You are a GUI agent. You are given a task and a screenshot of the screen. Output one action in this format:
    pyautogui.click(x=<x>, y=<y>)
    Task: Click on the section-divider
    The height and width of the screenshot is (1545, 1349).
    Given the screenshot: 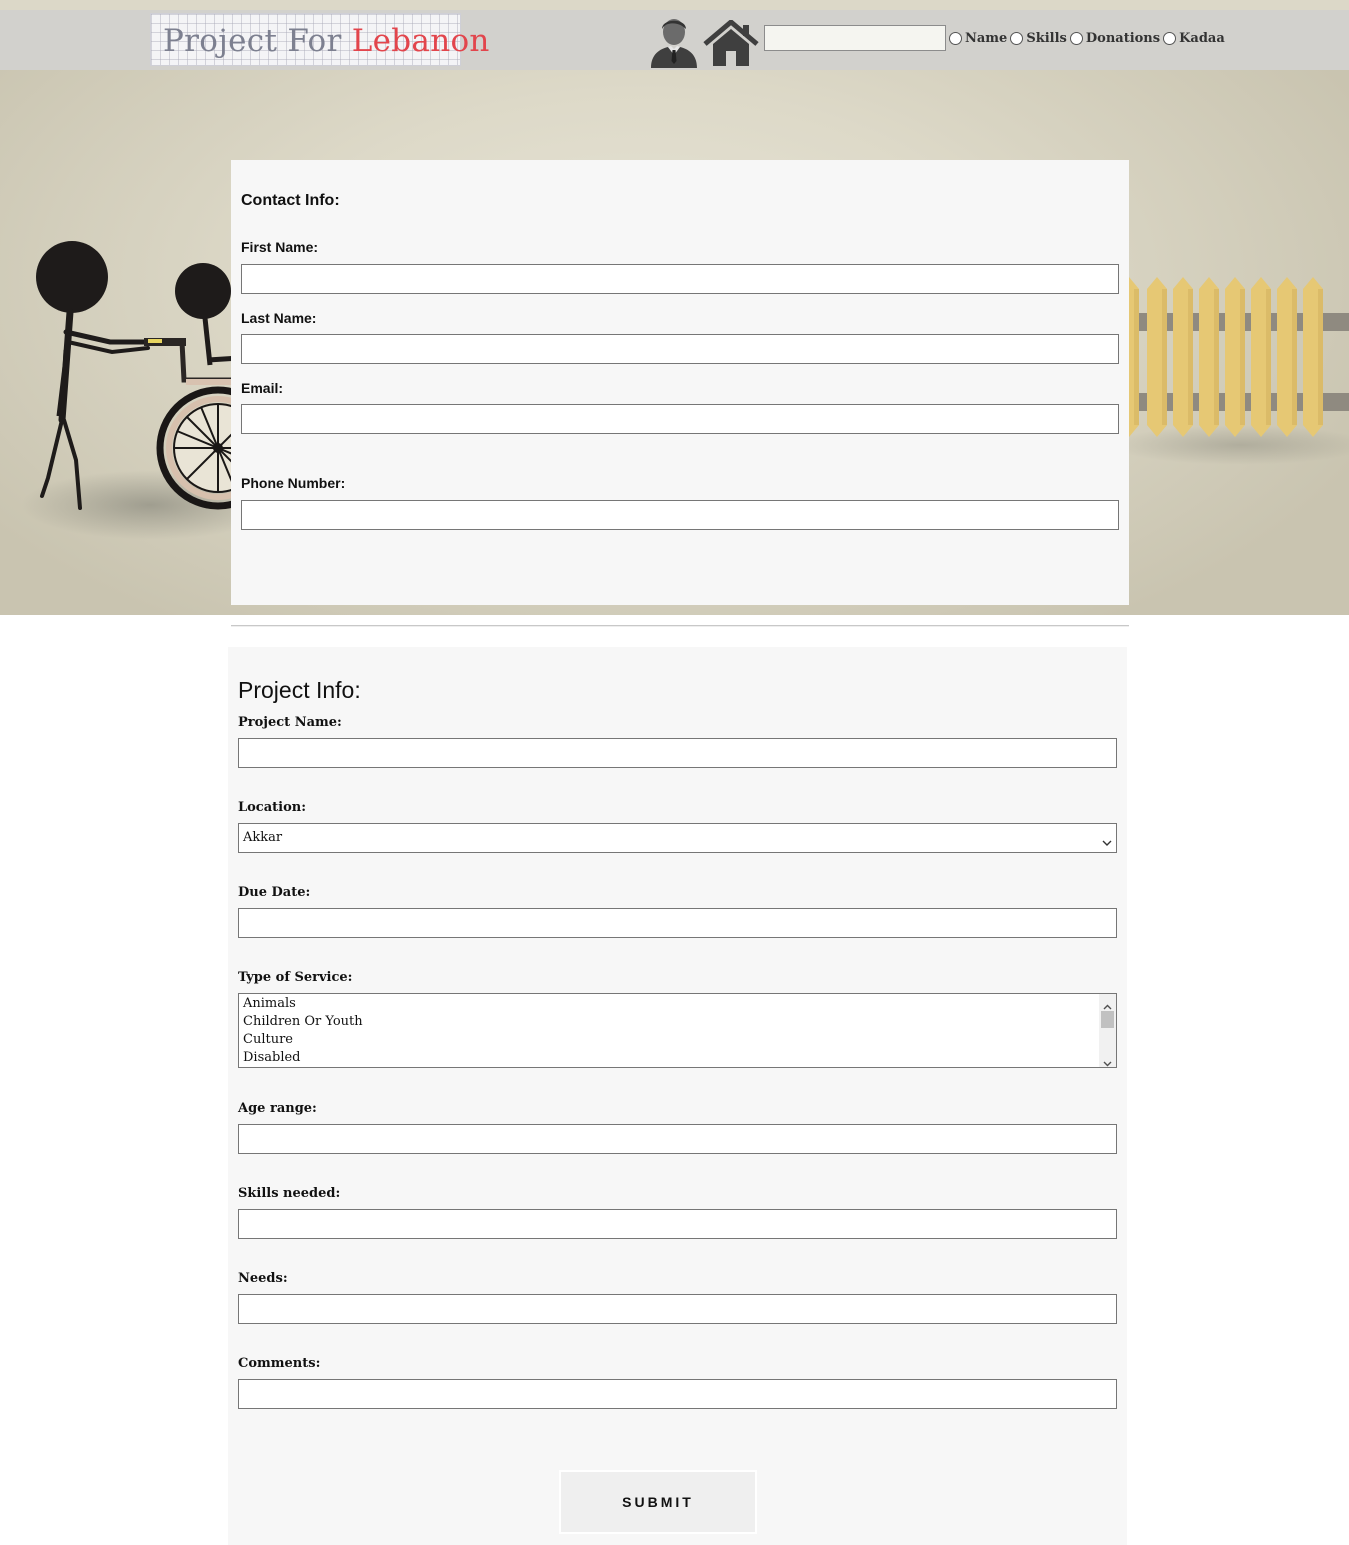 What is the action you would take?
    pyautogui.click(x=680, y=626)
    